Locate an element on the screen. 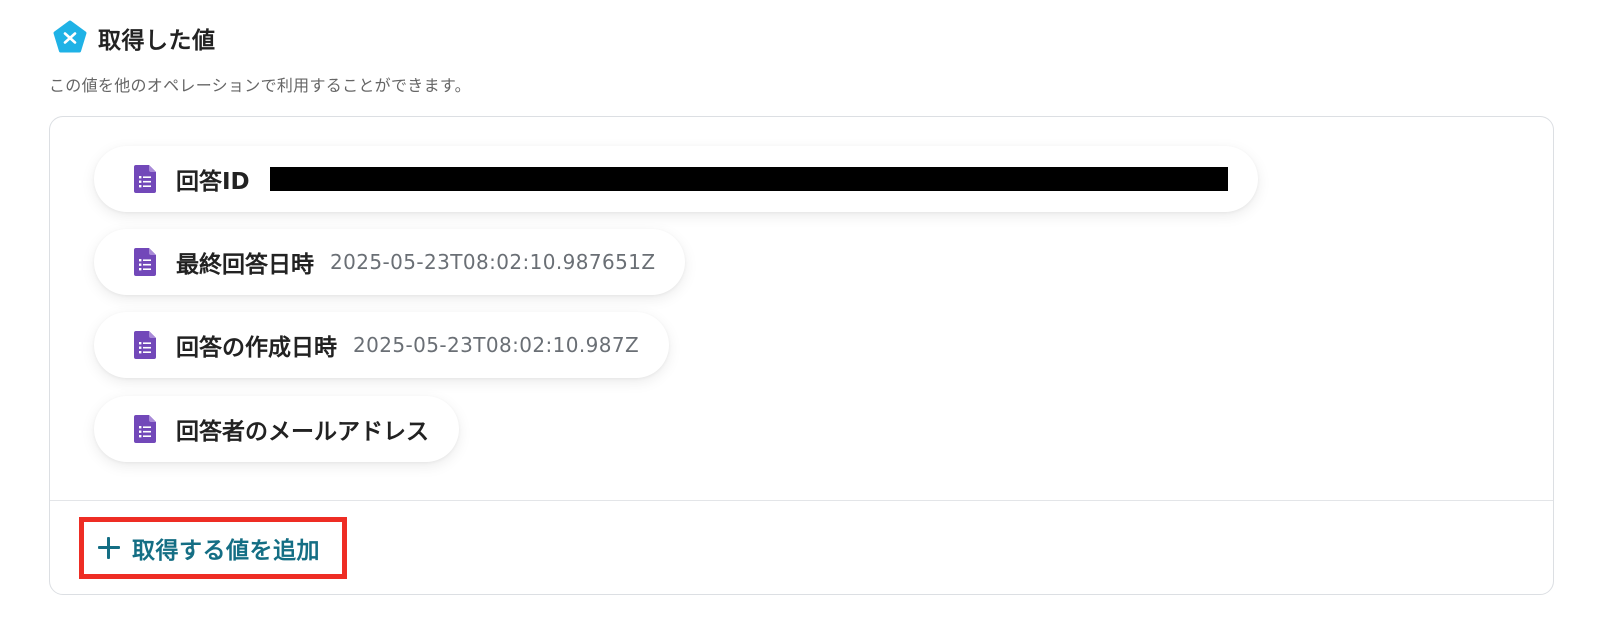 The height and width of the screenshot is (629, 1600). value-chip-created-at: 回答の作成日時 2025-05-23T08:02:10.987Z is located at coordinates (382, 345).